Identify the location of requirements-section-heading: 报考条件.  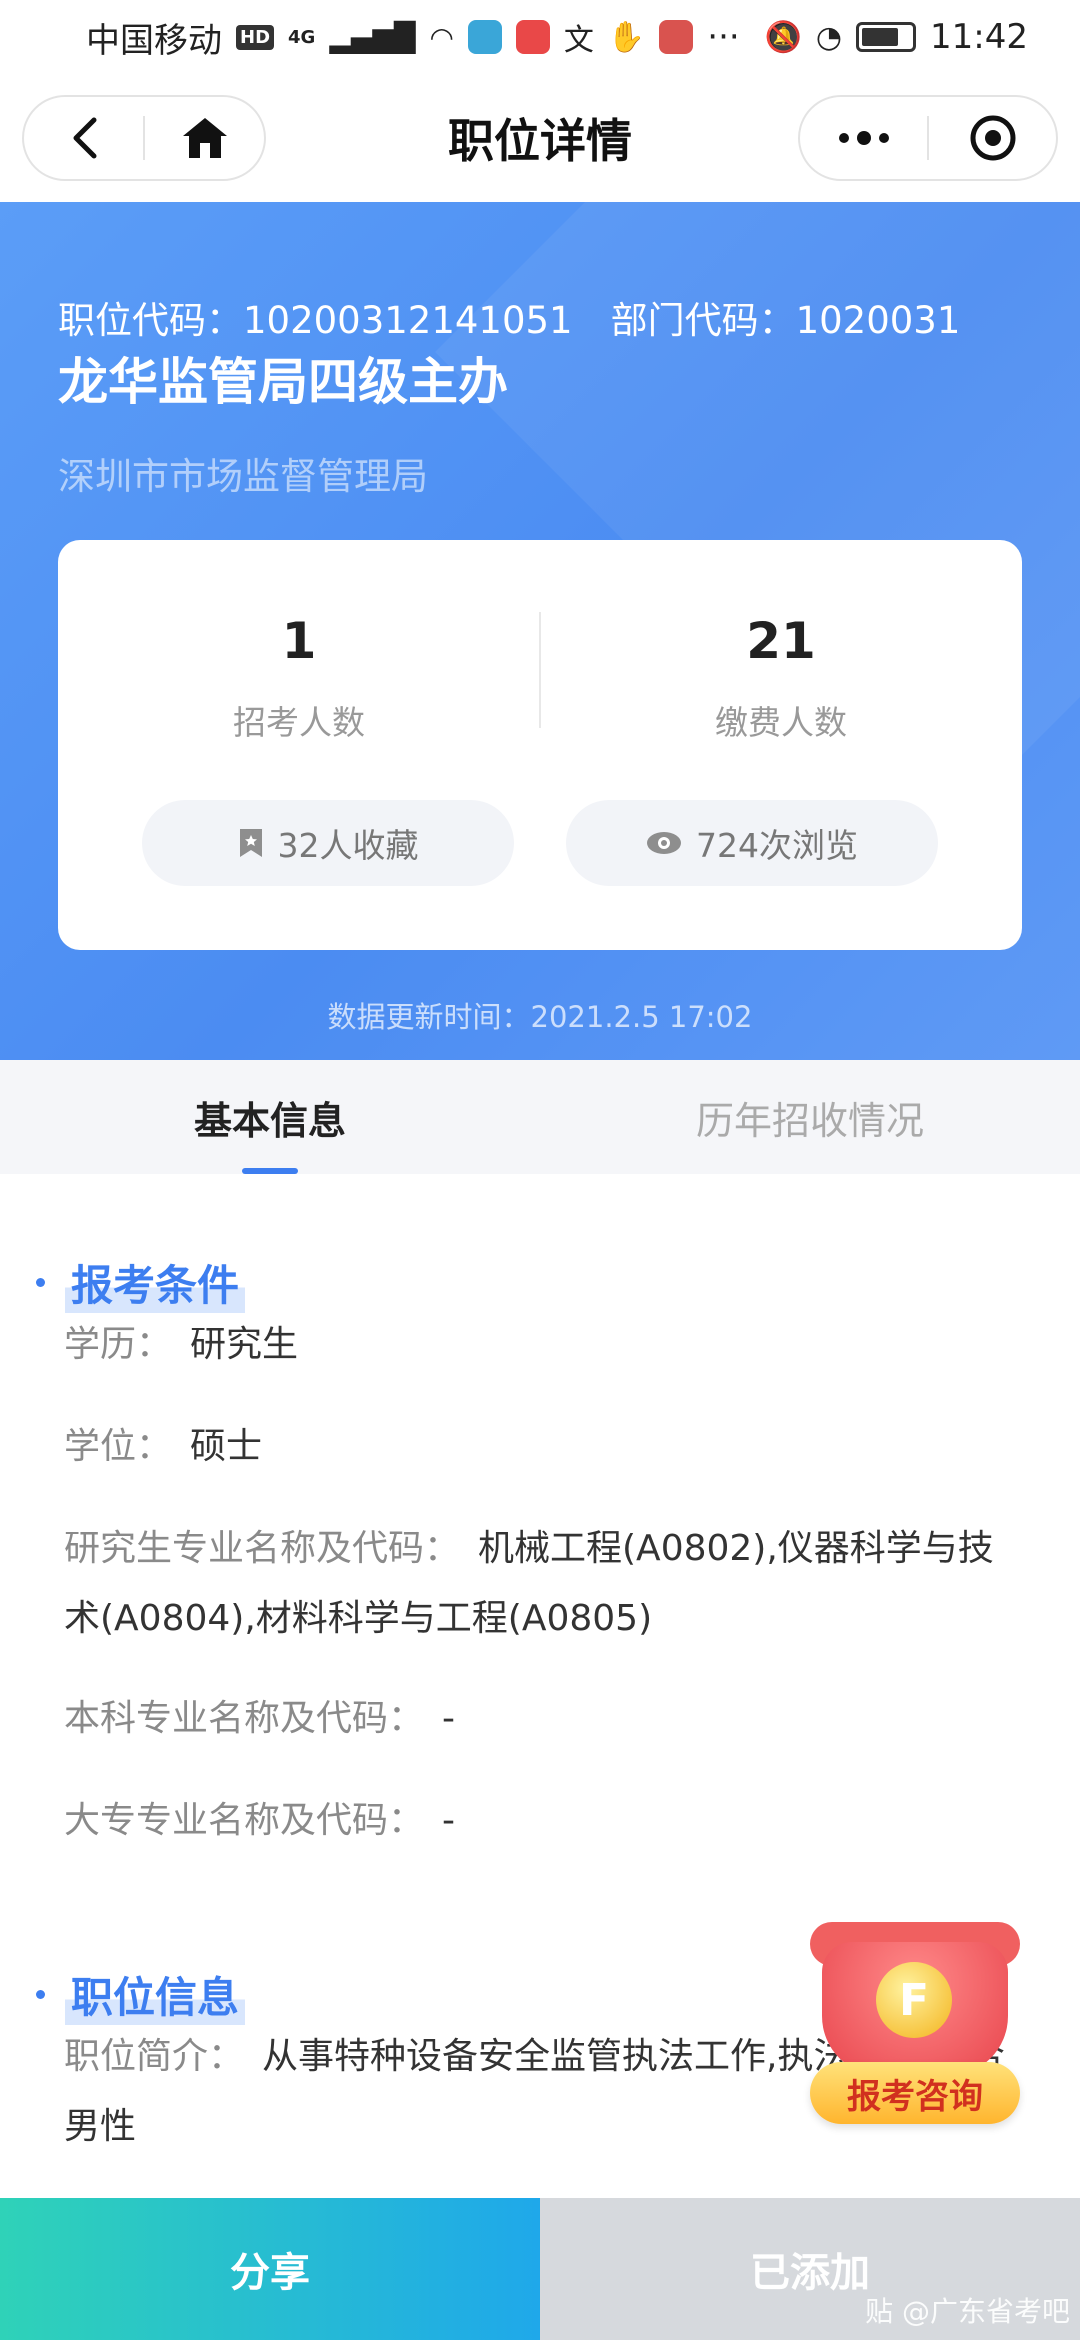
(141, 1282).